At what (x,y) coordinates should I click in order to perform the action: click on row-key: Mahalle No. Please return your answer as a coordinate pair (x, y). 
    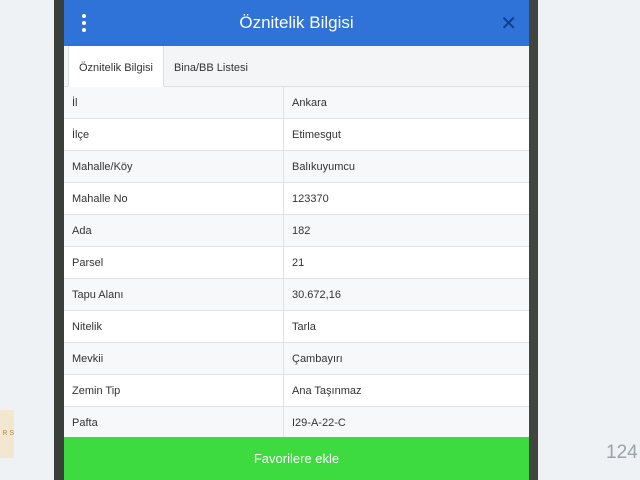
    Looking at the image, I should click on (174, 198).